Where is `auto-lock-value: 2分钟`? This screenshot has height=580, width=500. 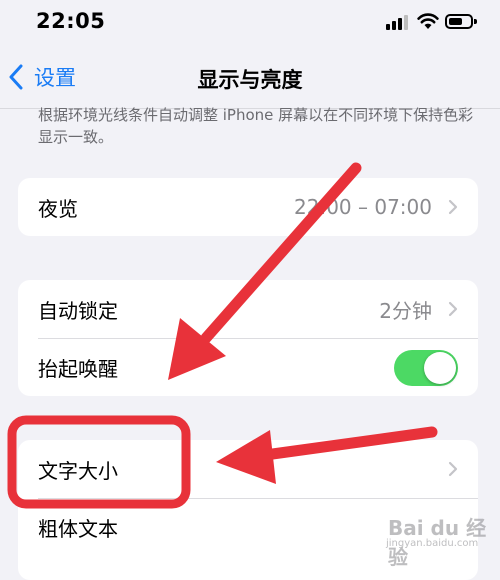
auto-lock-value: 2分钟 is located at coordinates (405, 310).